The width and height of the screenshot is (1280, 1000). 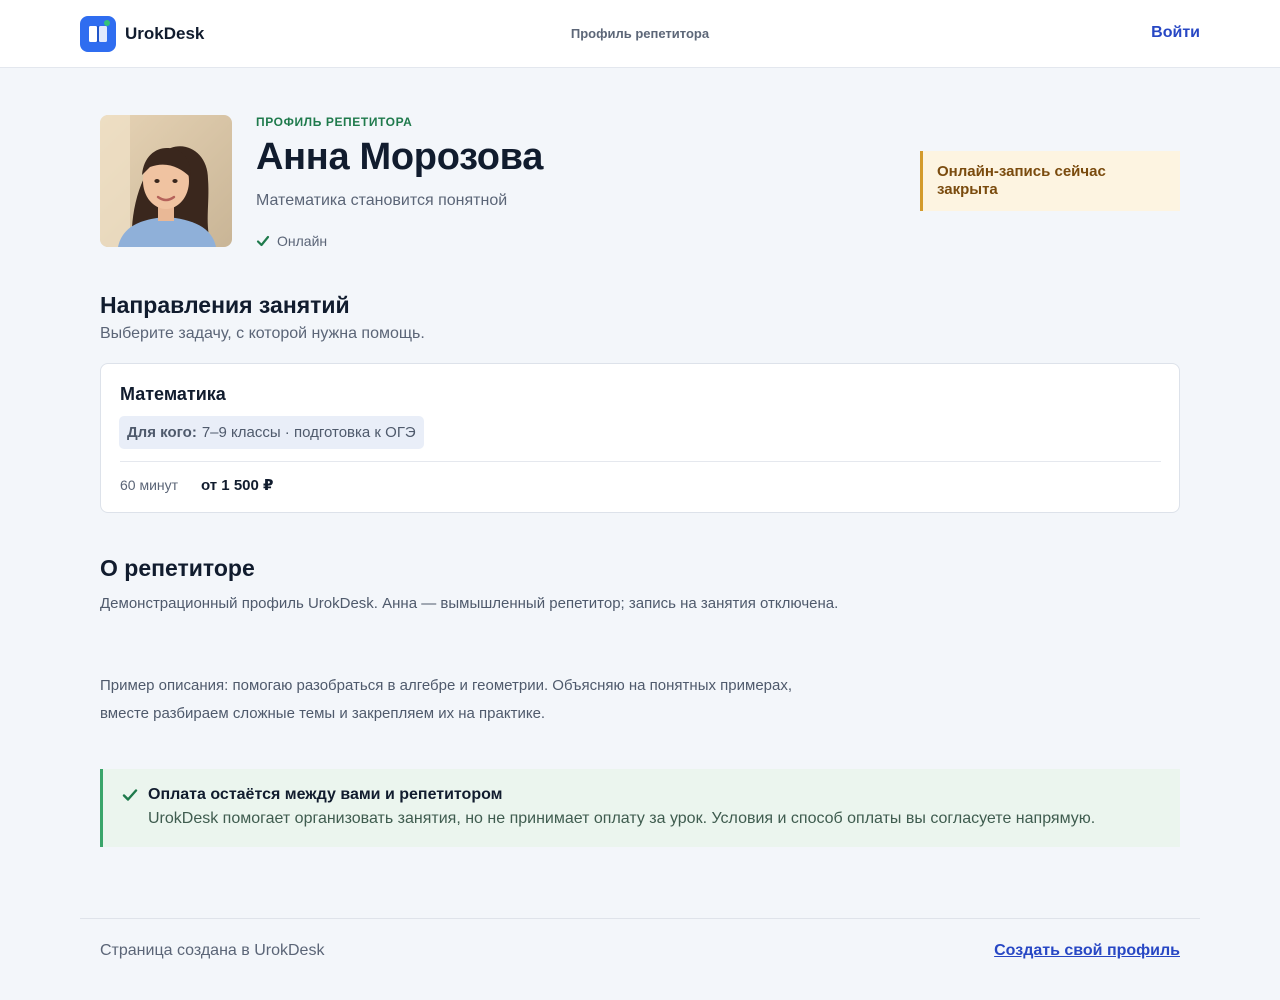 I want to click on directions-subtitle: Выберите задачу, с которой нужна помощь., so click(x=262, y=333).